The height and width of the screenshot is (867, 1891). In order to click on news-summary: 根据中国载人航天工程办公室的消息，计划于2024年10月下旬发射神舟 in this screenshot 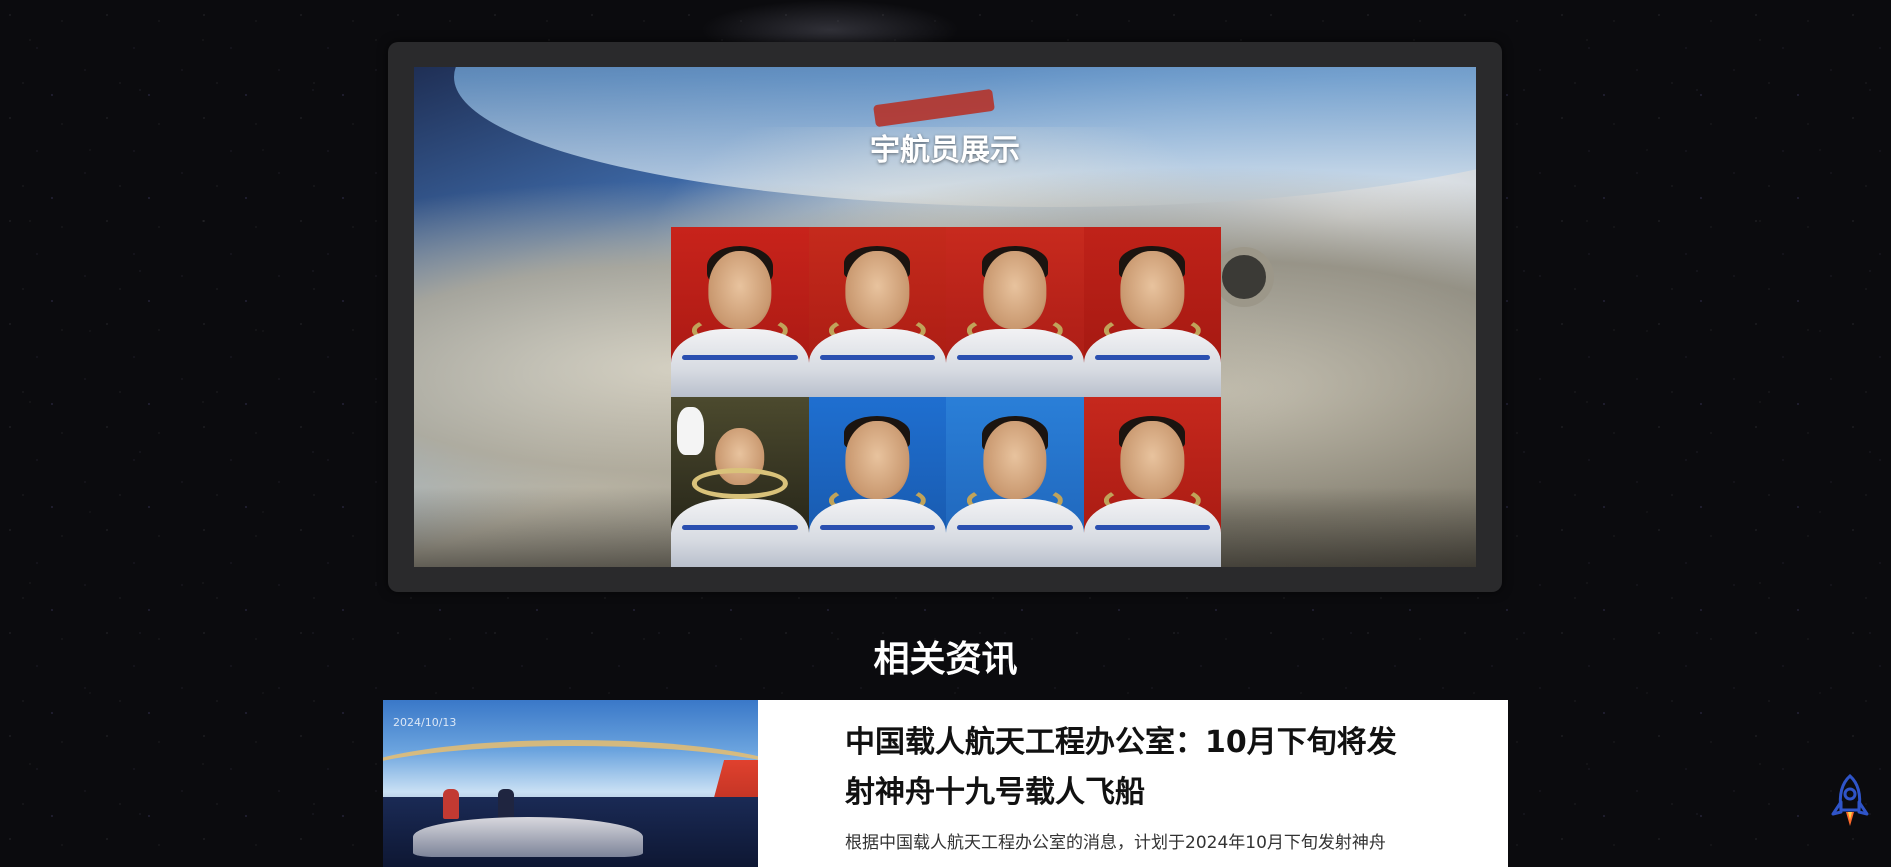, I will do `click(1115, 843)`.